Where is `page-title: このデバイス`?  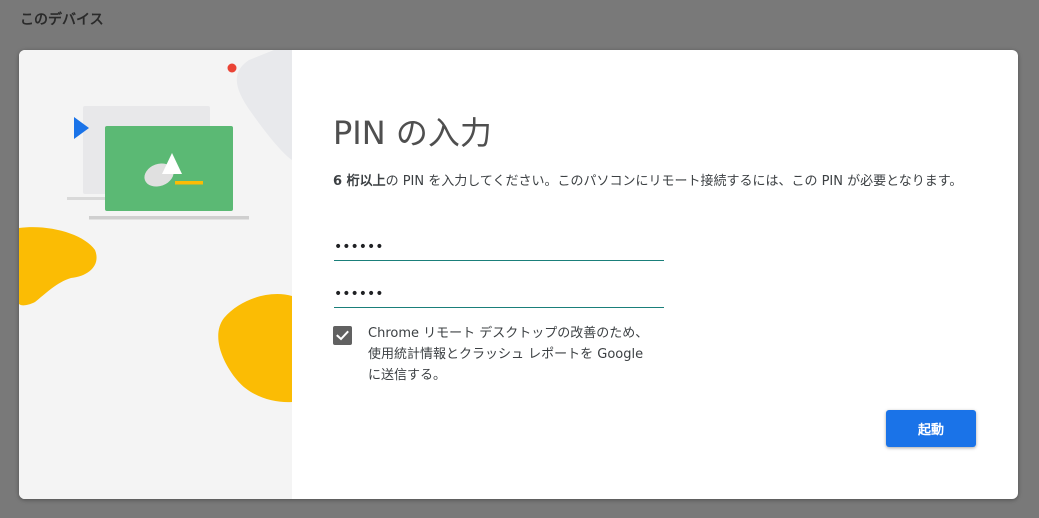 page-title: このデバイス is located at coordinates (62, 20).